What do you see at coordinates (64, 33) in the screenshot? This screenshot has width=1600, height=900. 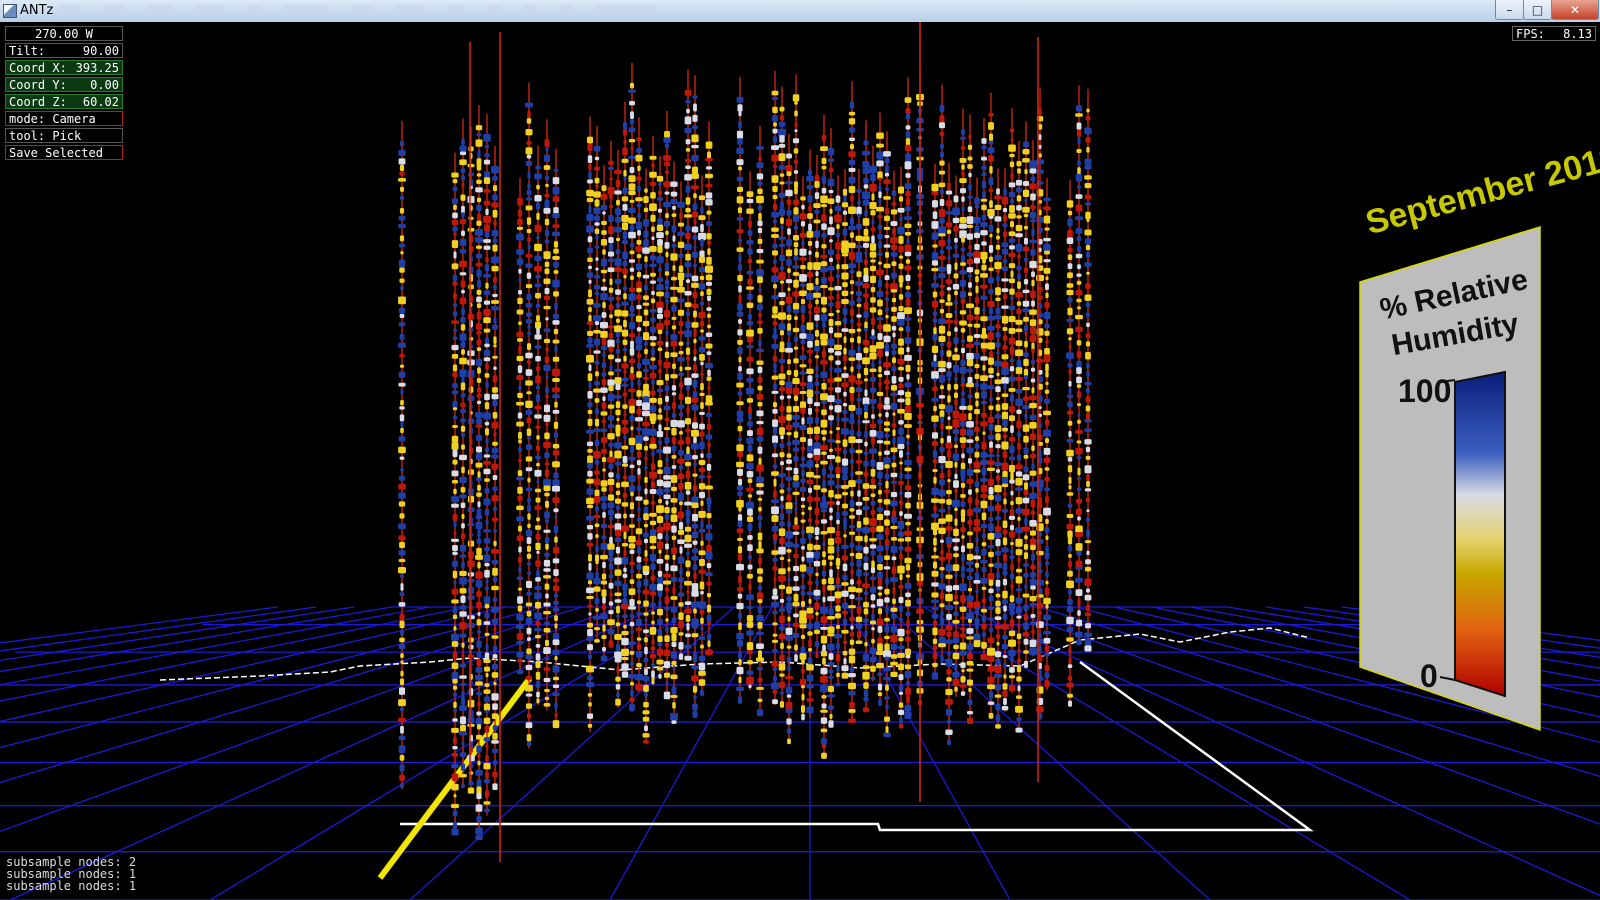 I see `heading-readout: 270.00 W` at bounding box center [64, 33].